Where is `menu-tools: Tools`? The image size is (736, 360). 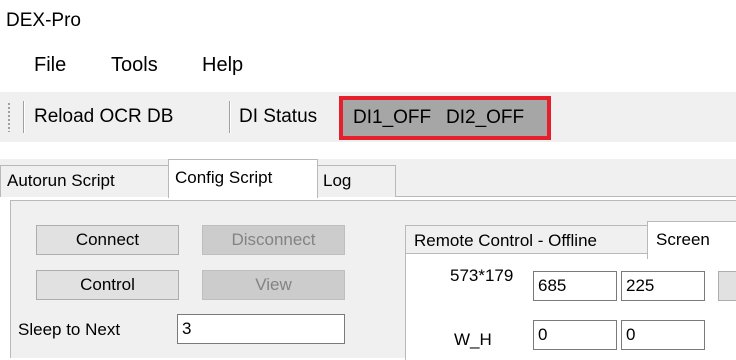
menu-tools: Tools is located at coordinates (134, 65).